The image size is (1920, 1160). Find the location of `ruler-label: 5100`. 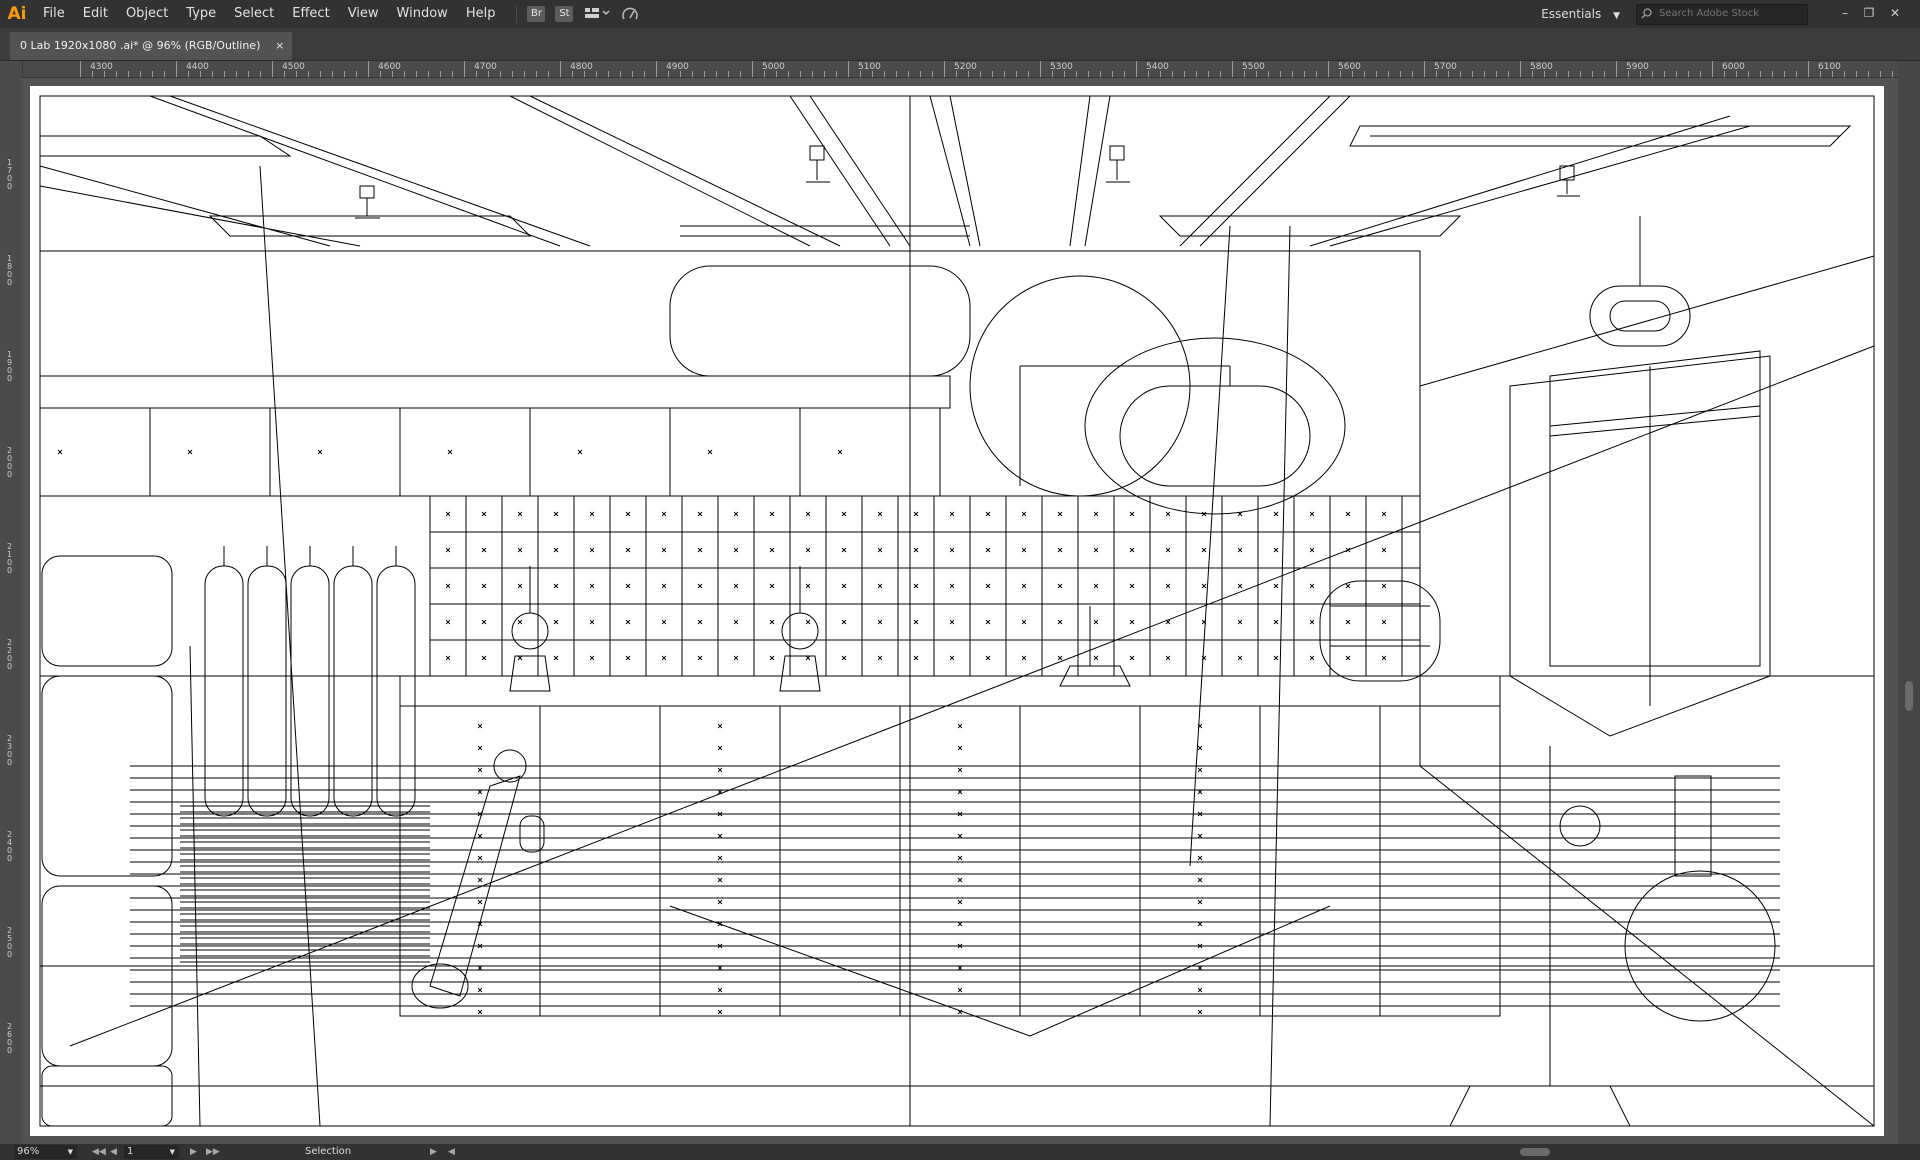

ruler-label: 5100 is located at coordinates (869, 67).